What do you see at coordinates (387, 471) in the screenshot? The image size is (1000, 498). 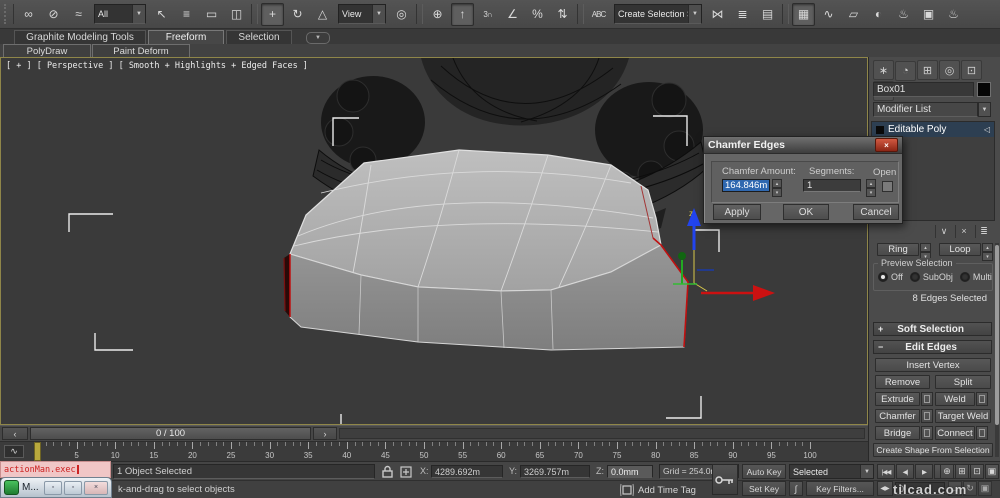 I see `selection-lock-icon` at bounding box center [387, 471].